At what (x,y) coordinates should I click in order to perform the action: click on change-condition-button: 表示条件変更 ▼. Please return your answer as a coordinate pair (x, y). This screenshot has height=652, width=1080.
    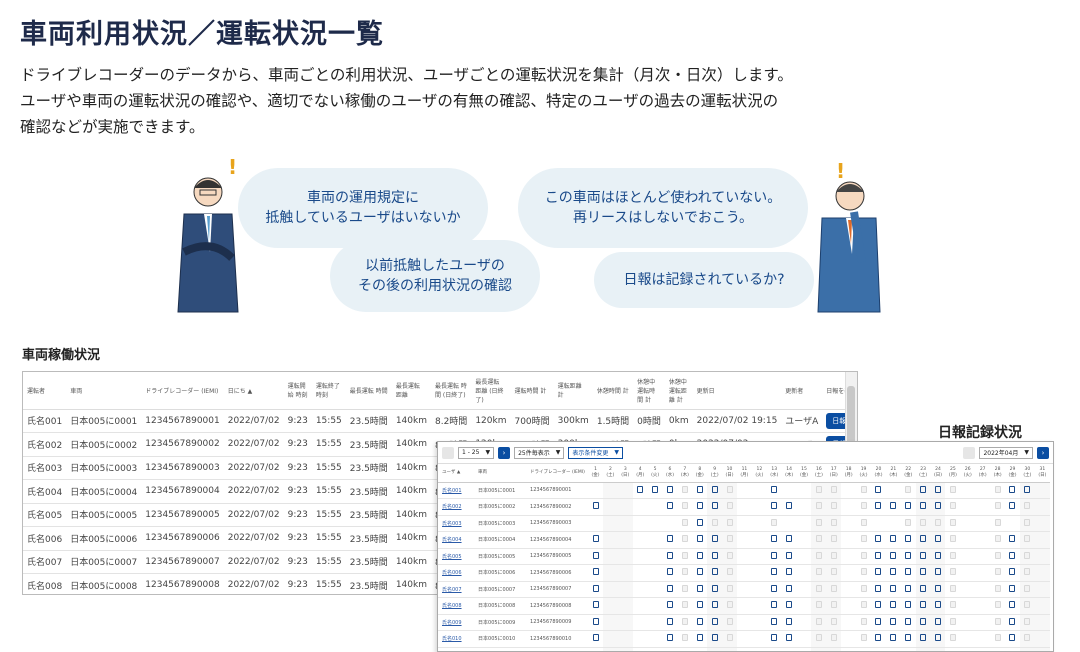
    Looking at the image, I should click on (595, 452).